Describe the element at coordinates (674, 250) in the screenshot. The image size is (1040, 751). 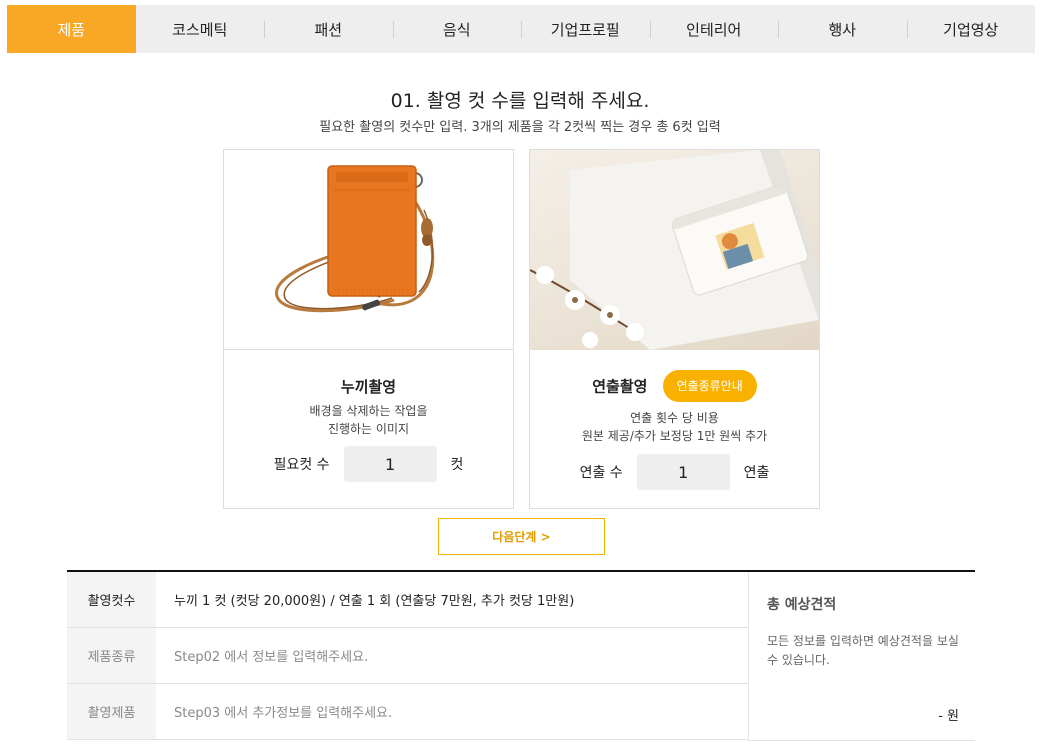
I see `direction-product-image` at that location.